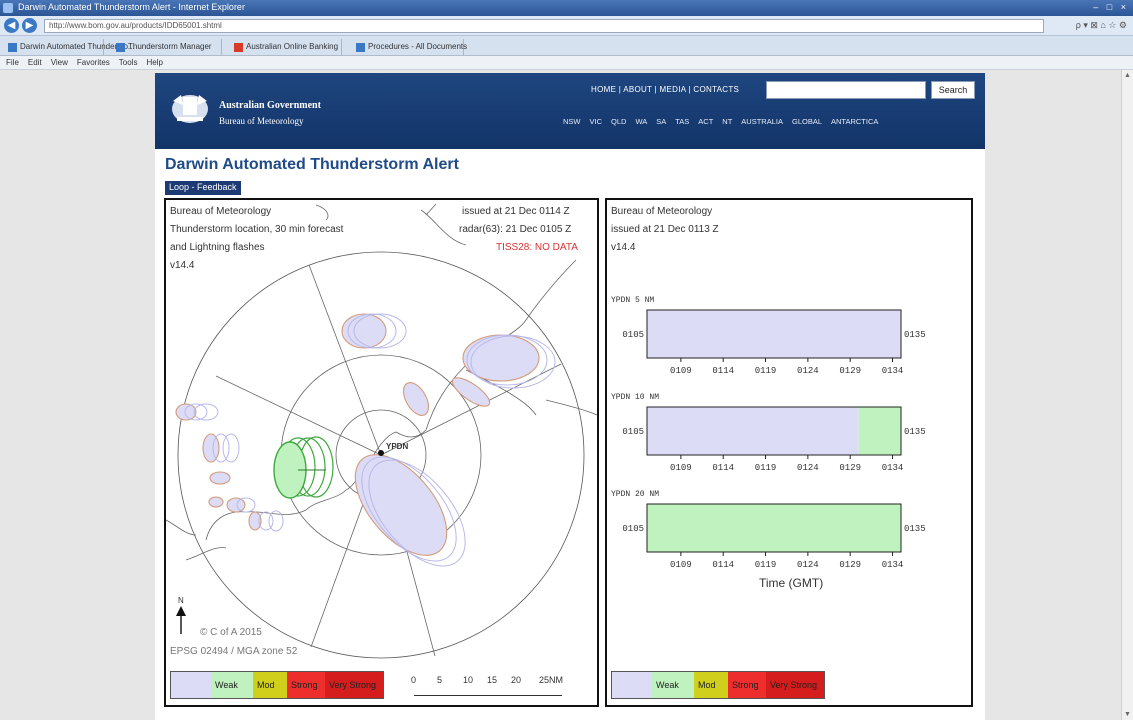  What do you see at coordinates (727, 126) in the screenshot?
I see `region-link: NT` at bounding box center [727, 126].